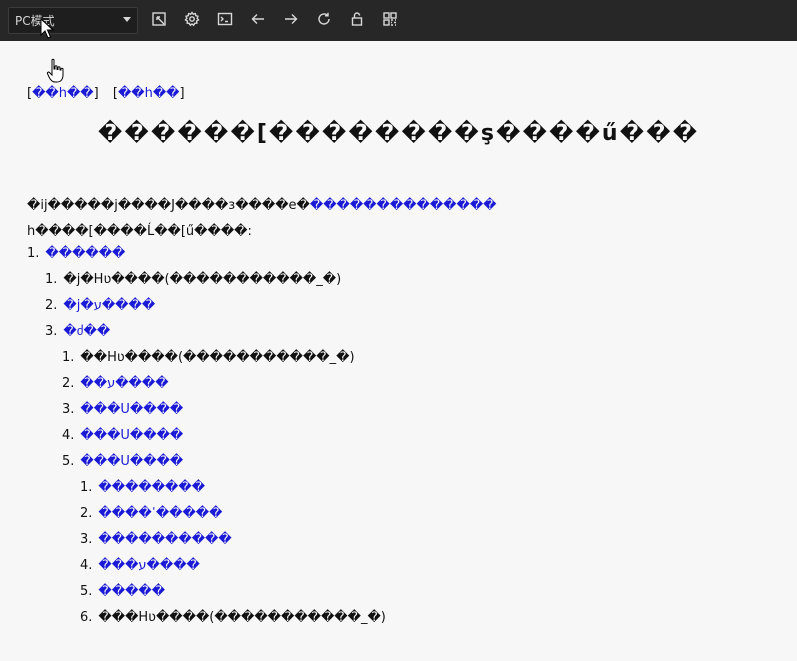  What do you see at coordinates (63, 93) in the screenshot?
I see `top-link-1: ��h��` at bounding box center [63, 93].